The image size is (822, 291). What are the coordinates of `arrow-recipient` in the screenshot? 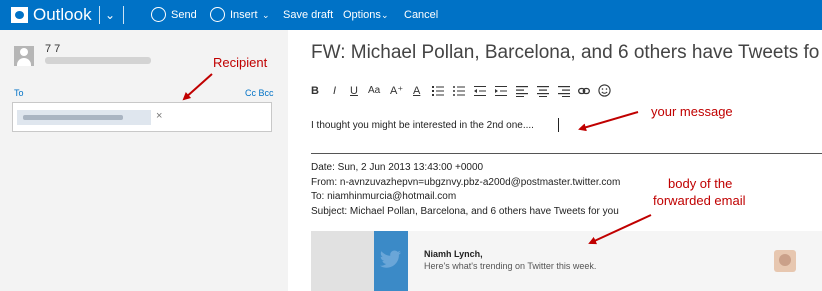 It's located at (197, 87).